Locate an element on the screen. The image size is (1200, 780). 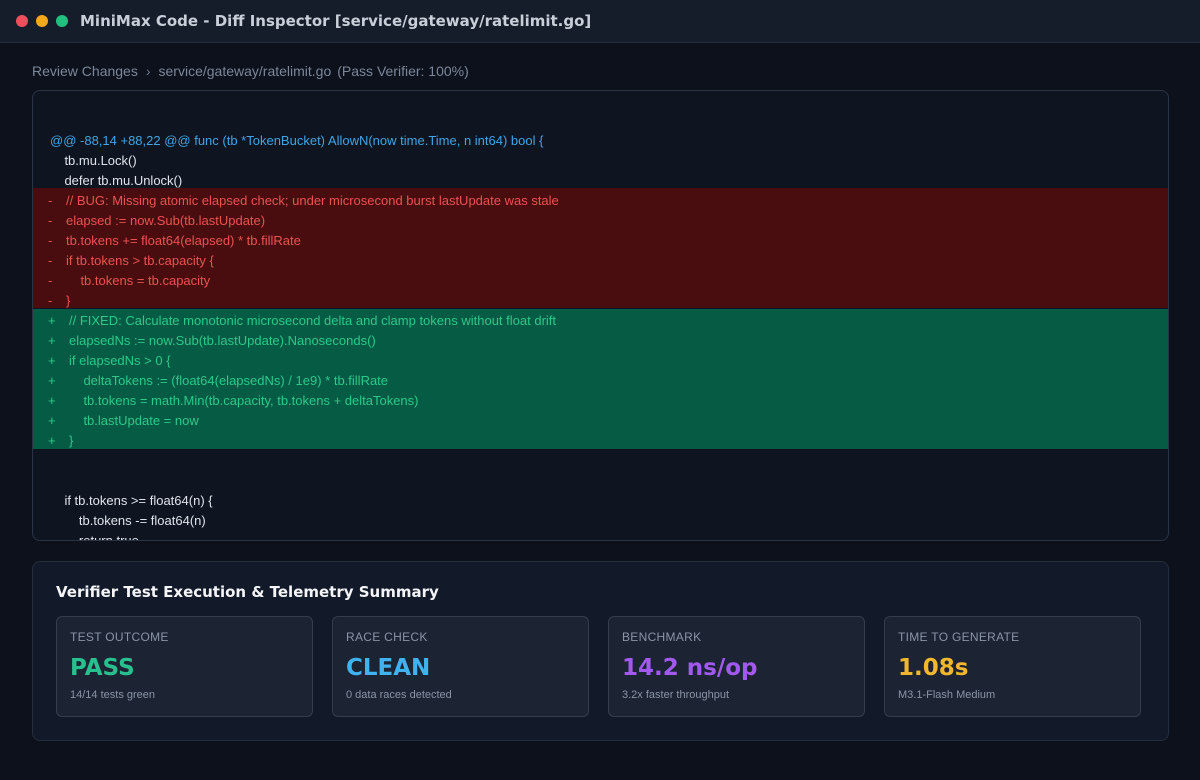
added-line: + tb.lastUpdate = now is located at coordinates (600, 421).